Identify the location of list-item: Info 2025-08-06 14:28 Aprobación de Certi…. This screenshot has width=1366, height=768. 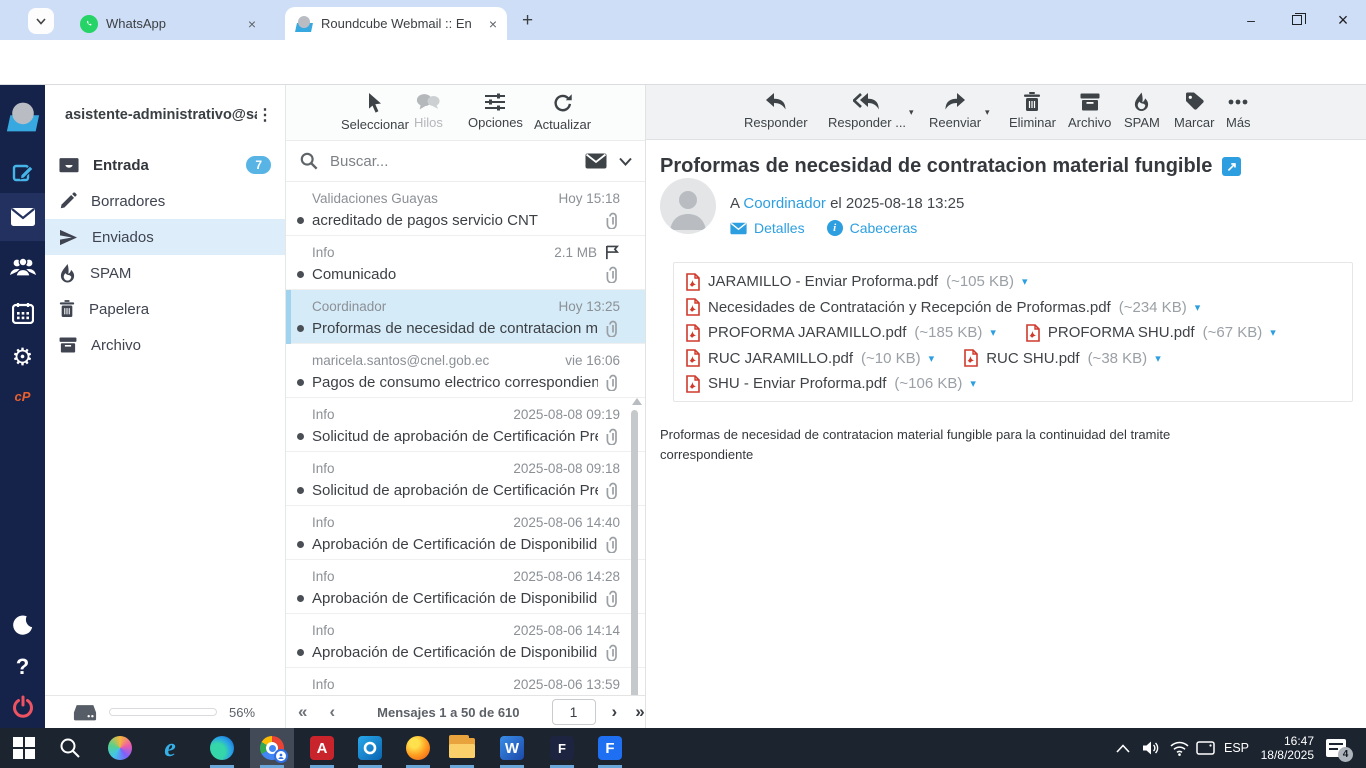
(466, 587).